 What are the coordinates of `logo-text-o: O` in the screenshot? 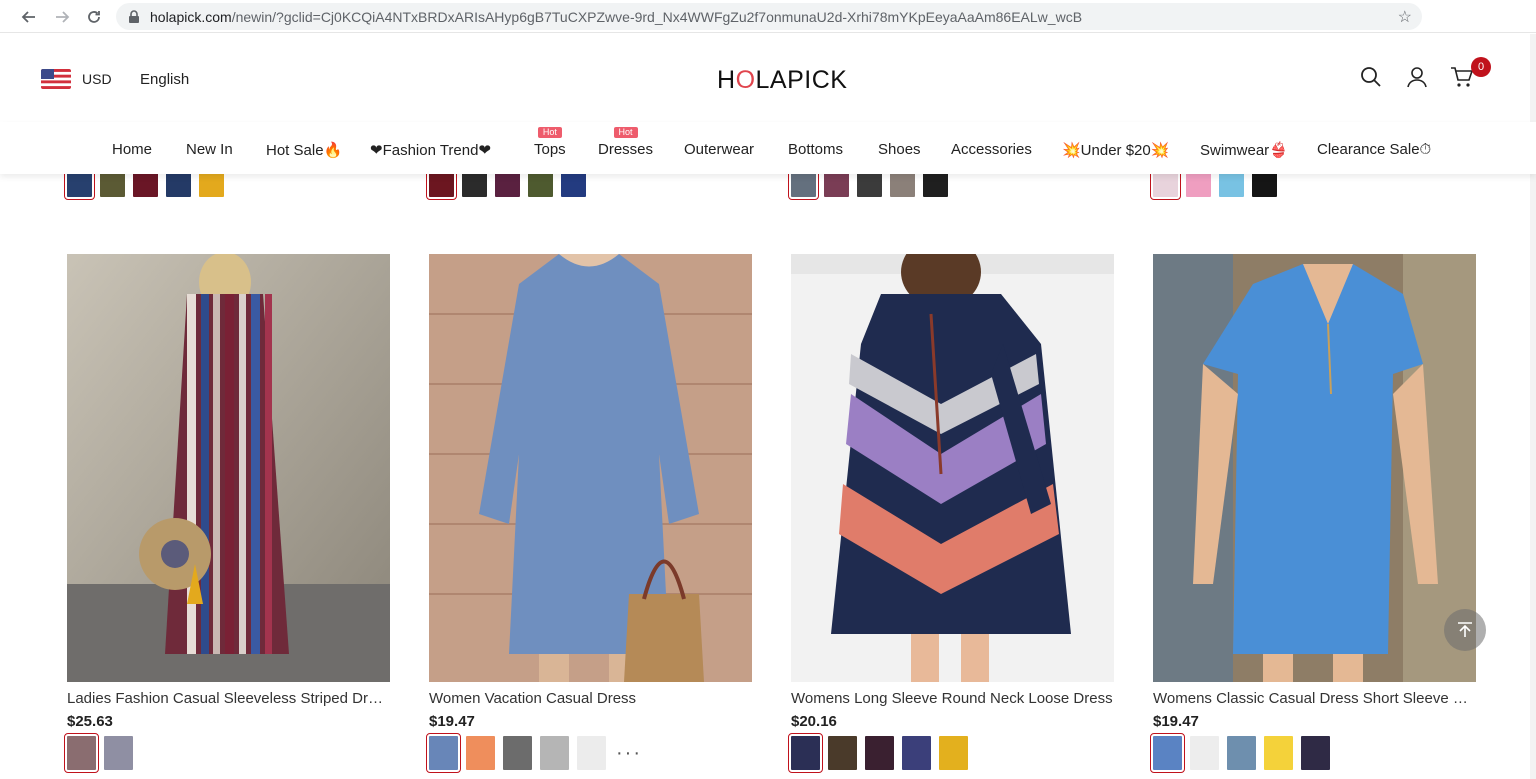 It's located at (745, 80).